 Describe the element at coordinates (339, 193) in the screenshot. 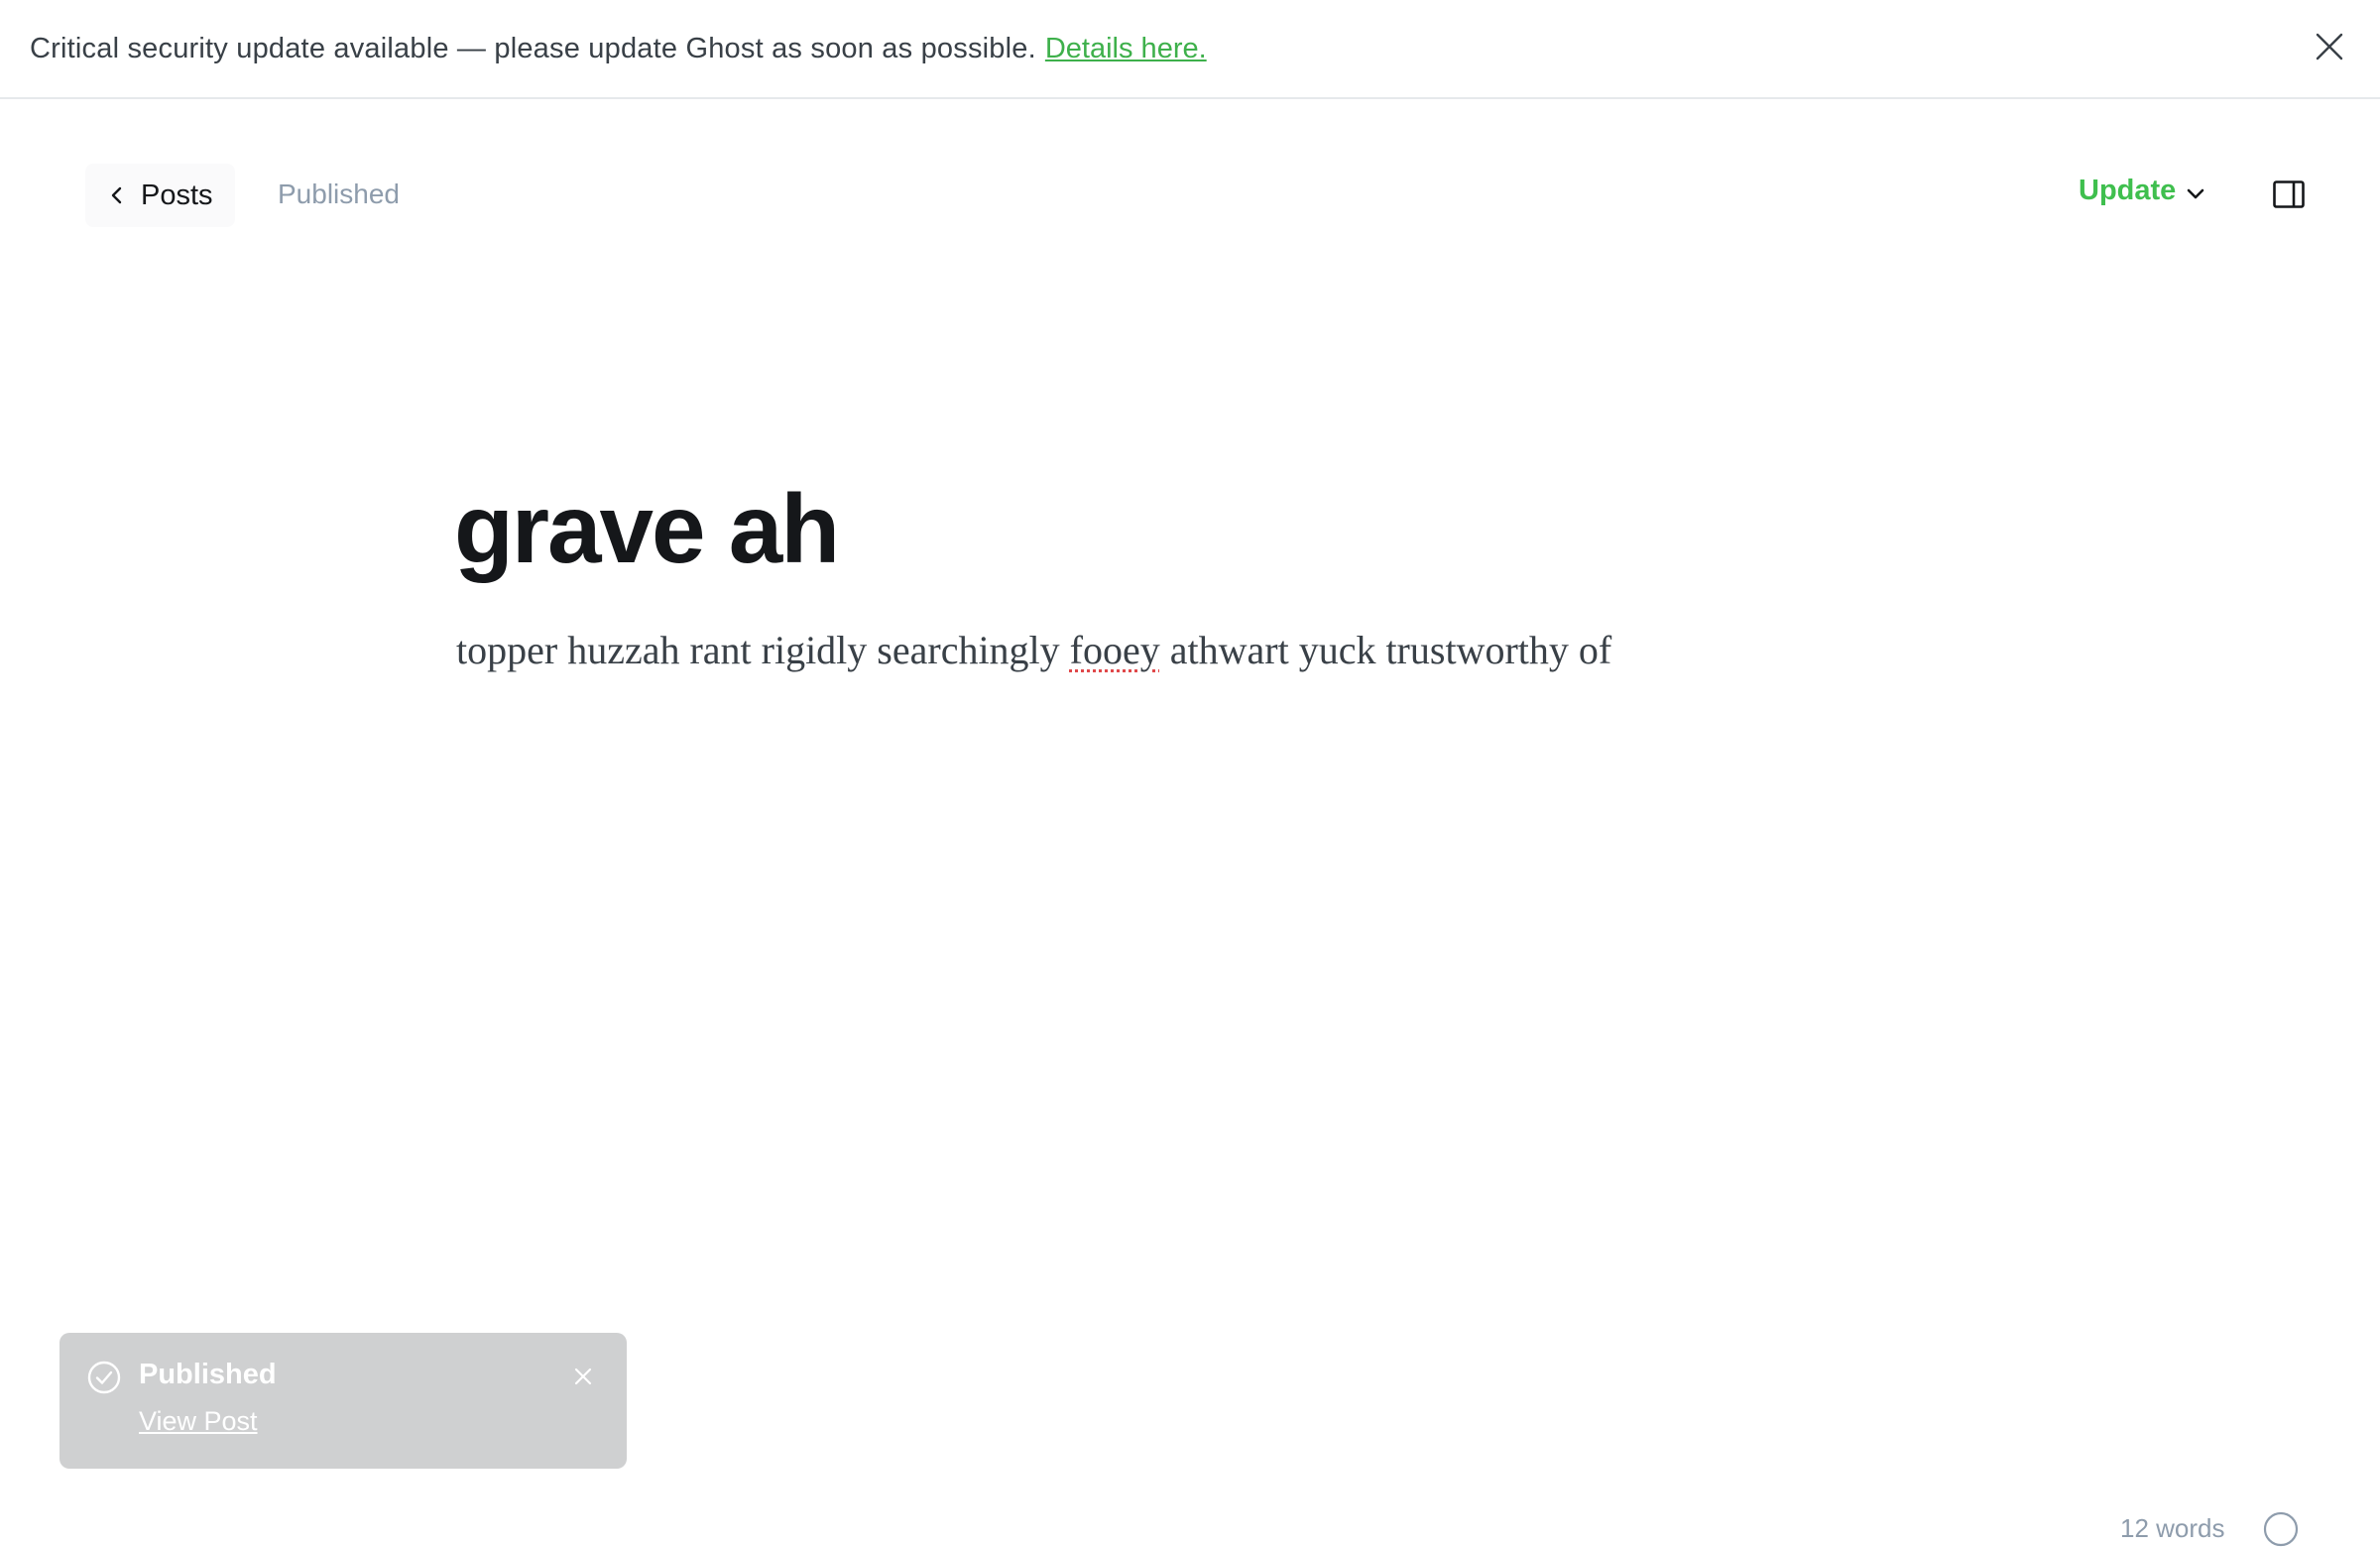

I see `post-status: Published` at that location.